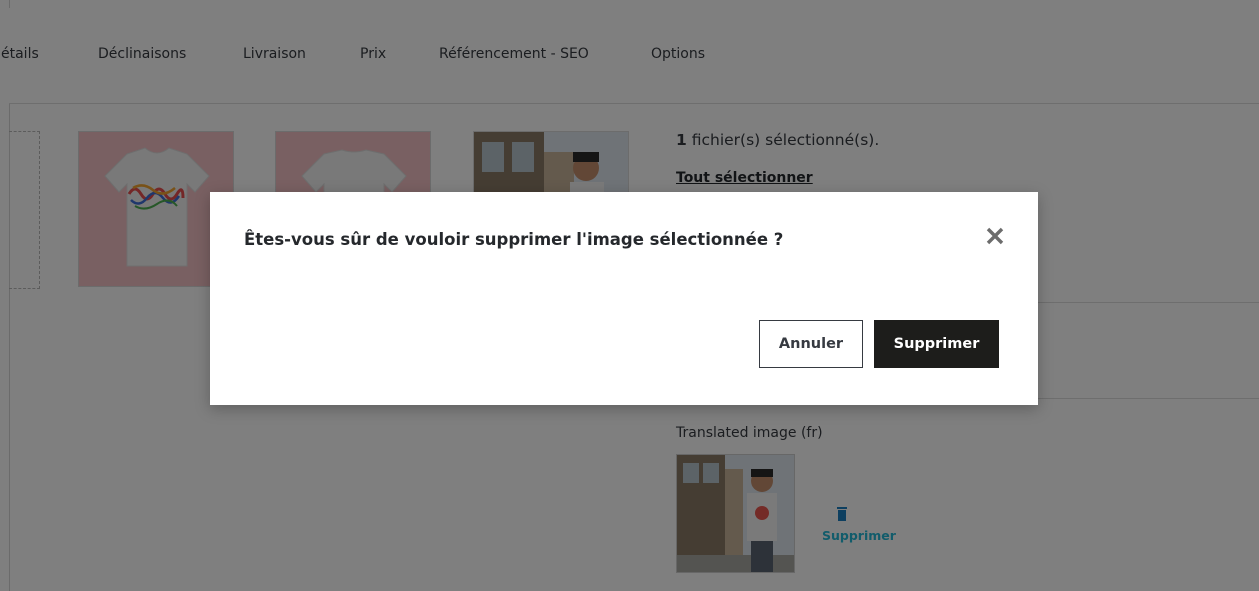 The image size is (1259, 591). Describe the element at coordinates (936, 344) in the screenshot. I see `delete-button: Supprimer` at that location.